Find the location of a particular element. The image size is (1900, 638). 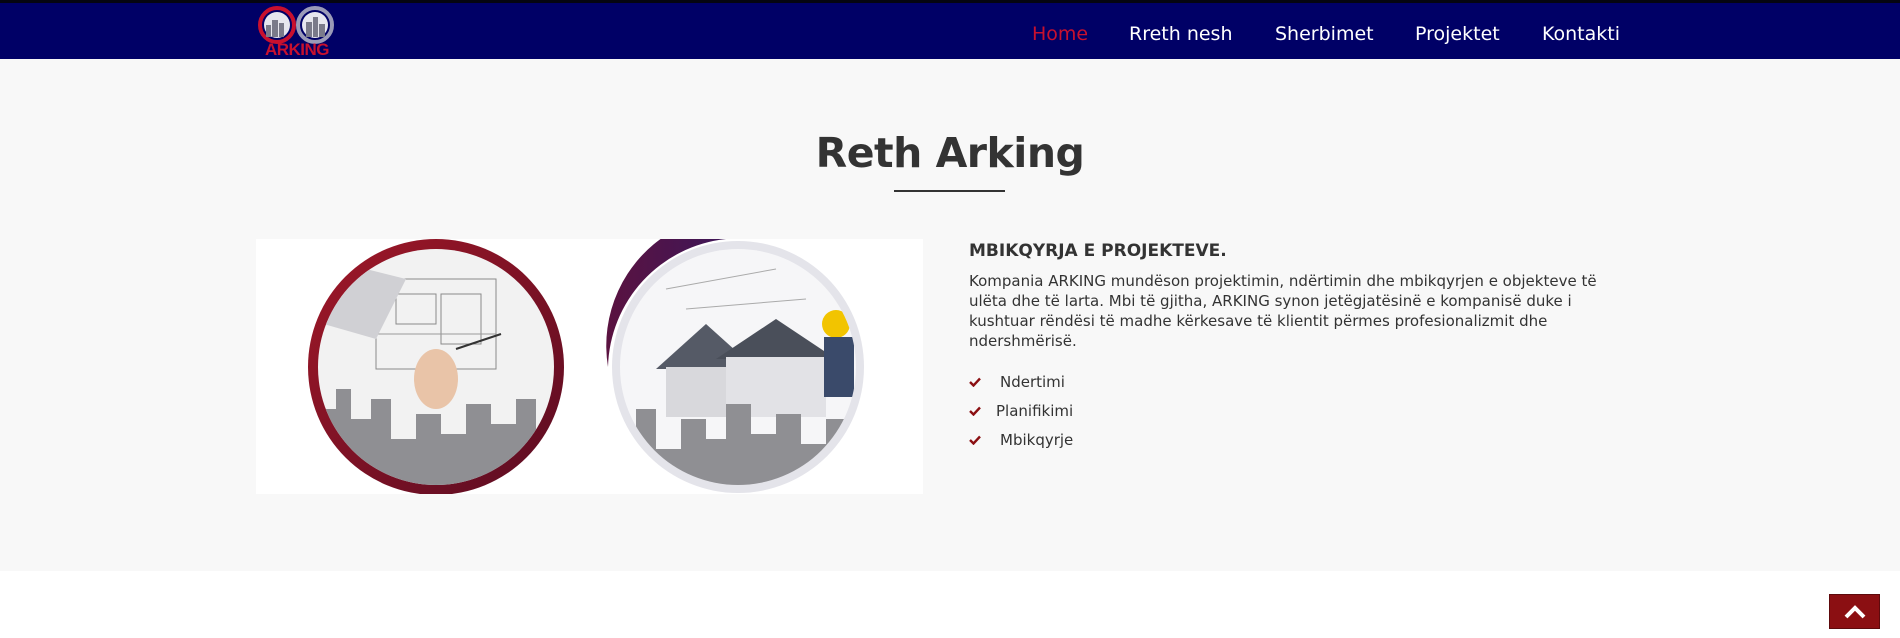

logo-text: ARKING is located at coordinates (297, 49).